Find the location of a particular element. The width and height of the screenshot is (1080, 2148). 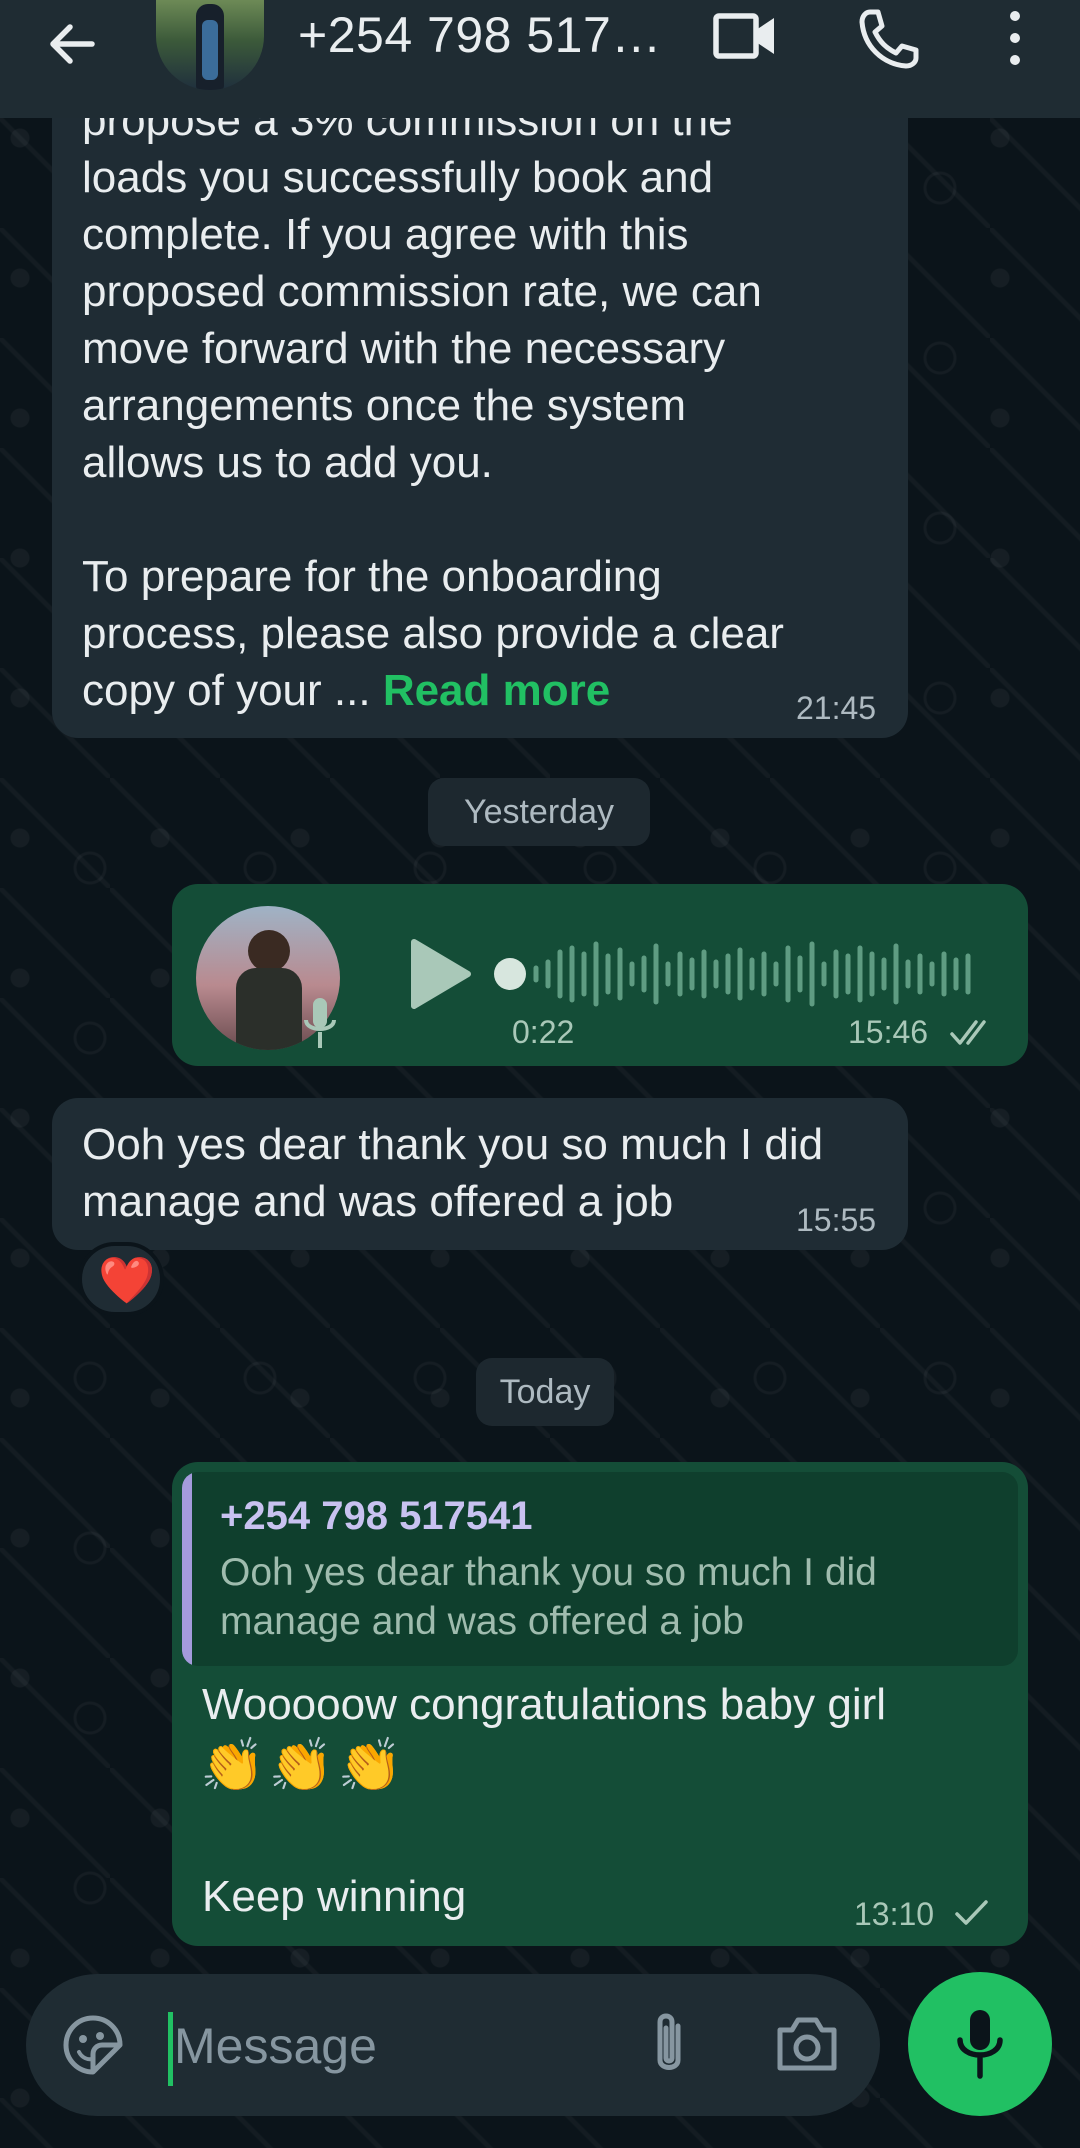

message-composer is located at coordinates (453, 2045).